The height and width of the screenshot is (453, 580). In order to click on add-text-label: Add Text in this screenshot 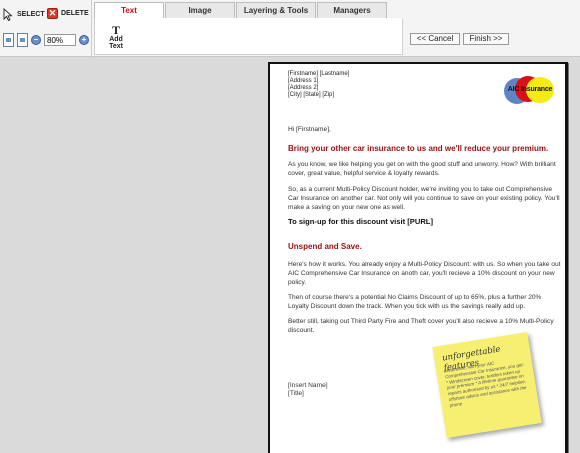, I will do `click(116, 43)`.